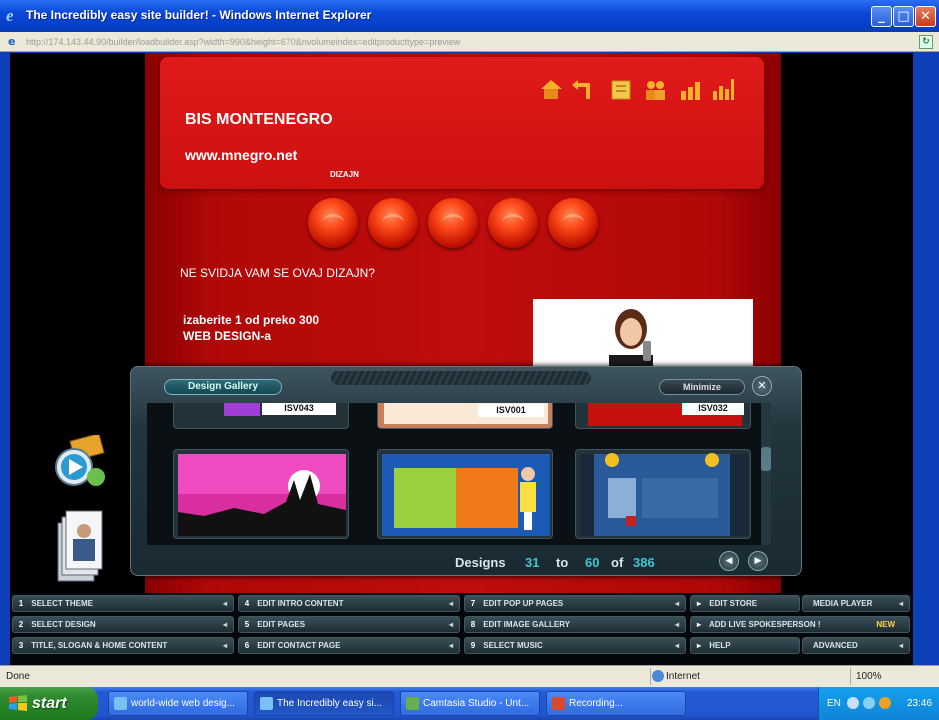 The image size is (939, 720). Describe the element at coordinates (465, 416) in the screenshot. I see `design-thumbnail: ISV001` at that location.